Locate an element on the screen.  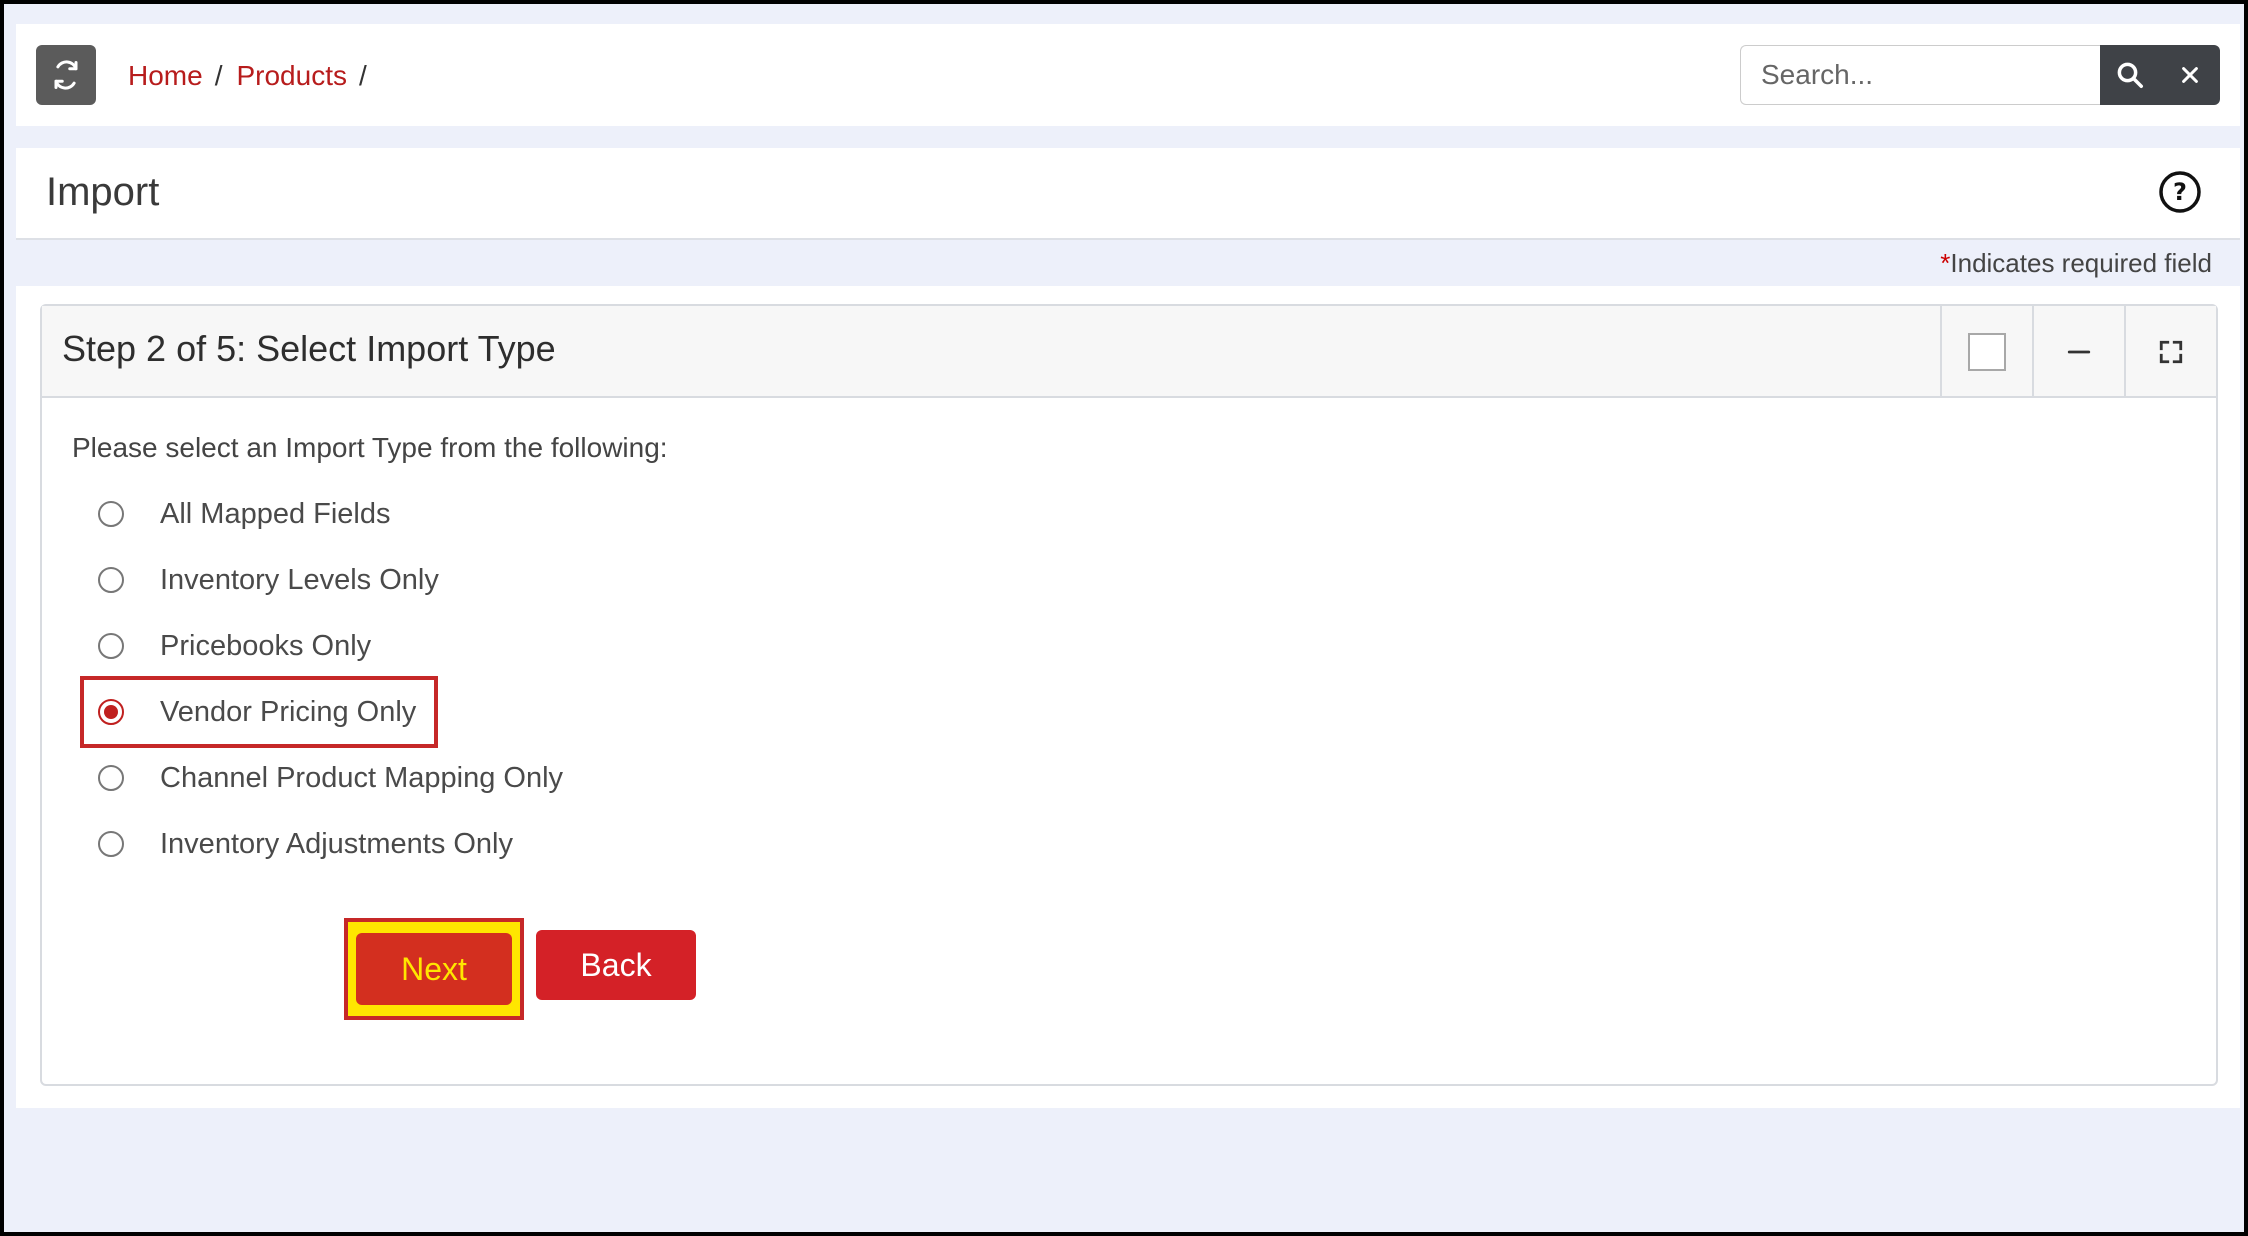
expand-icon is located at coordinates (2171, 352).